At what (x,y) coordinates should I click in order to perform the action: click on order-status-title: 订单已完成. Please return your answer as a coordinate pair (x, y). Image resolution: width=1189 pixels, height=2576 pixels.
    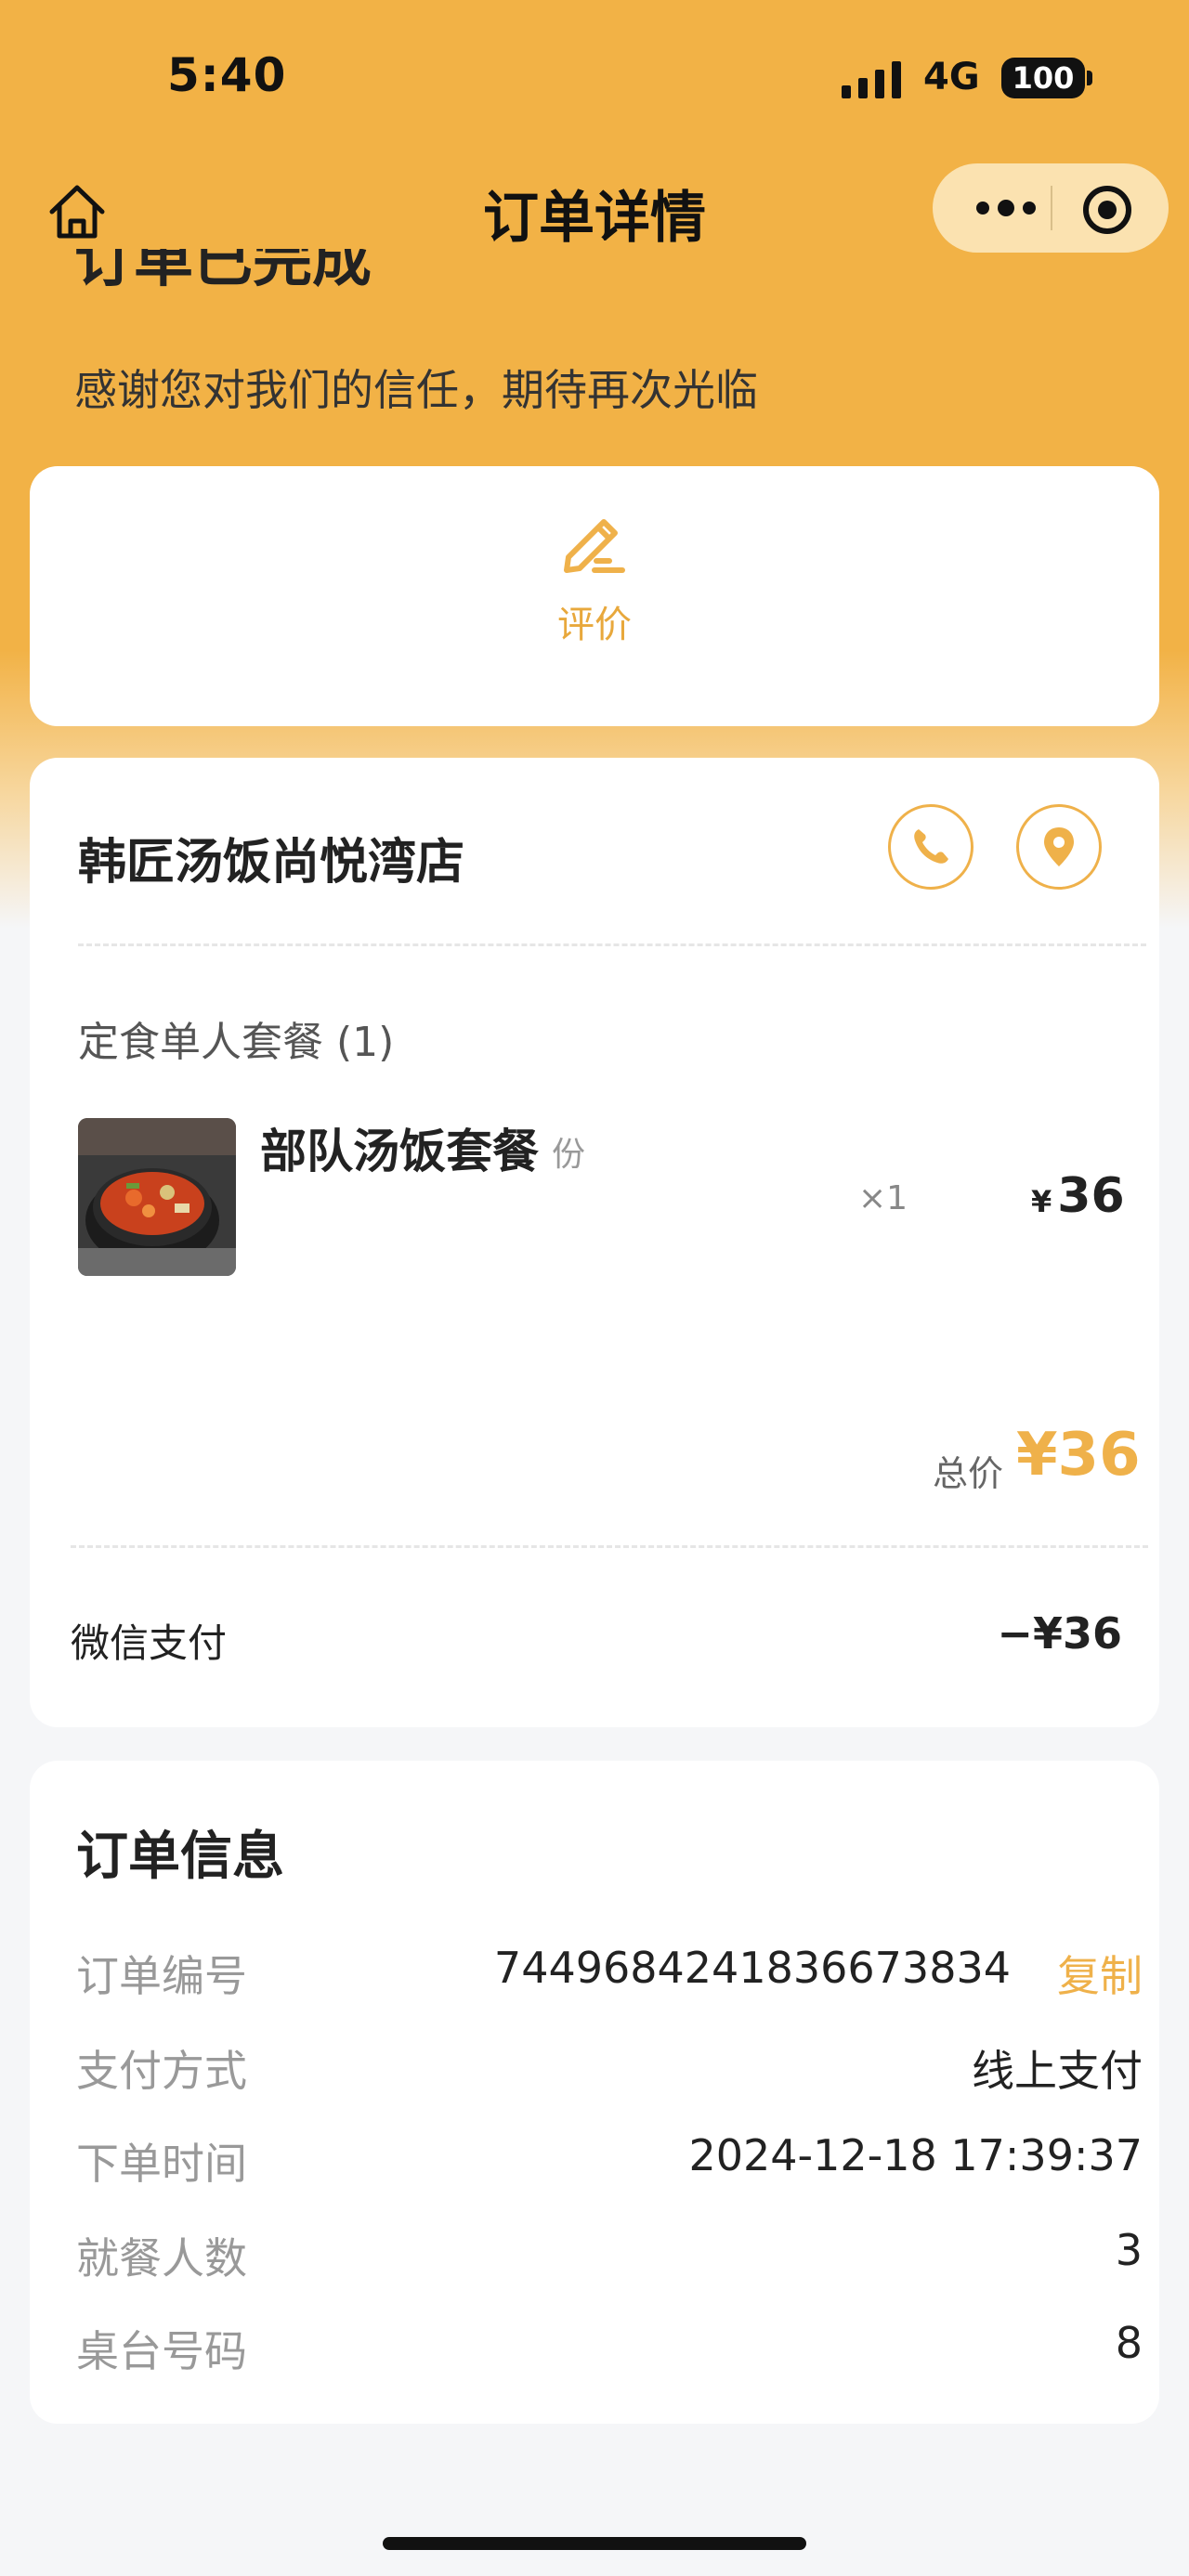
    Looking at the image, I should click on (223, 272).